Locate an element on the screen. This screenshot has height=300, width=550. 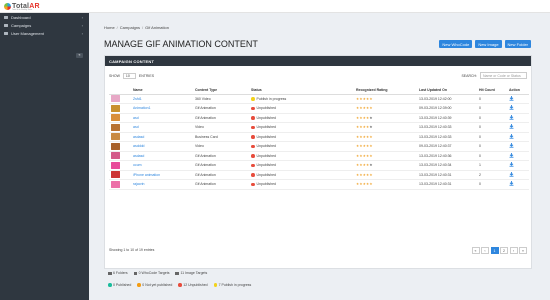
new-whocode-button: New WhoCode is located at coordinates (456, 44).